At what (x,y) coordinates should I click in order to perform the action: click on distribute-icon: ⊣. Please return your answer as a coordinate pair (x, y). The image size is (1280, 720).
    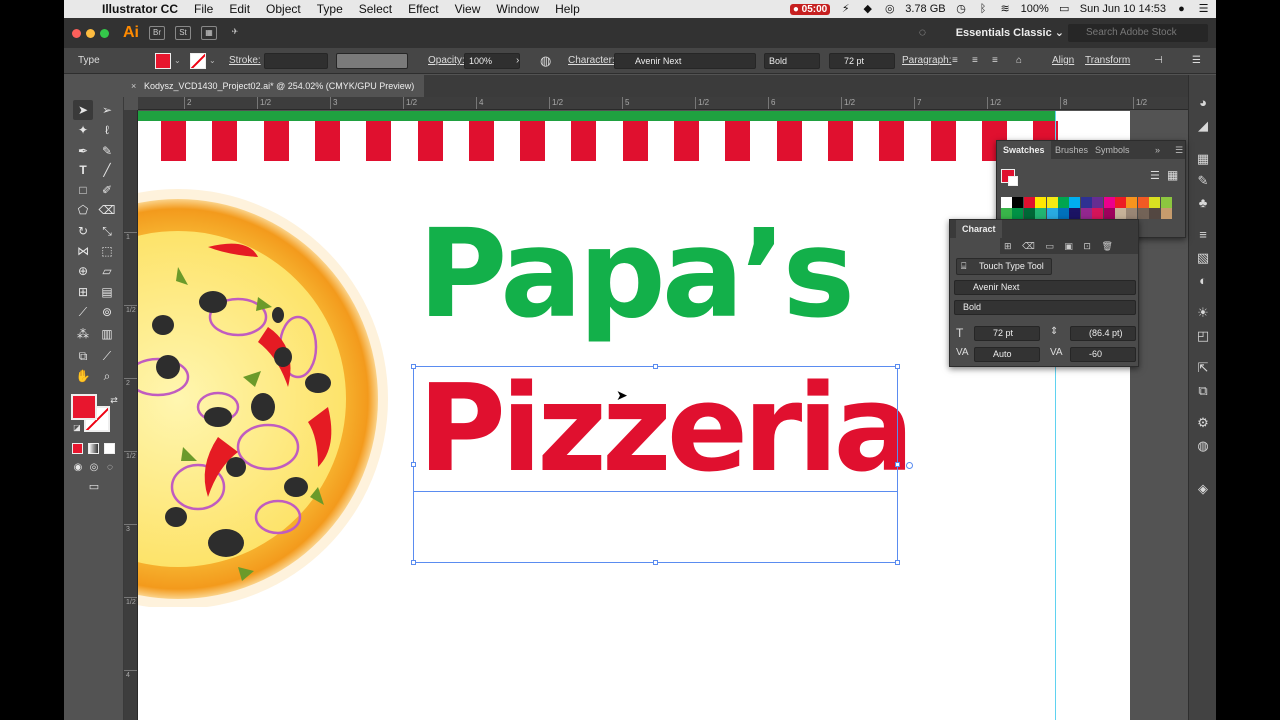
    Looking at the image, I should click on (1158, 61).